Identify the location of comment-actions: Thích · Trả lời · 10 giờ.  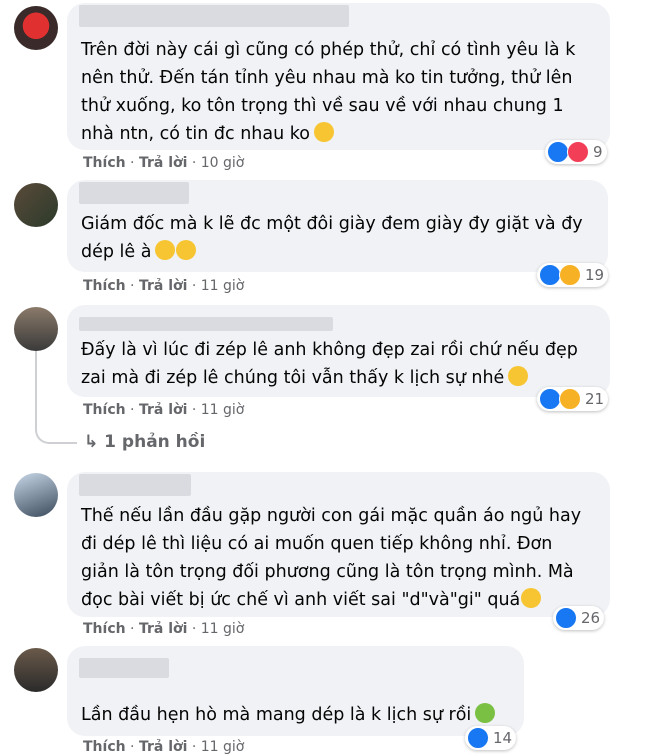
(164, 163).